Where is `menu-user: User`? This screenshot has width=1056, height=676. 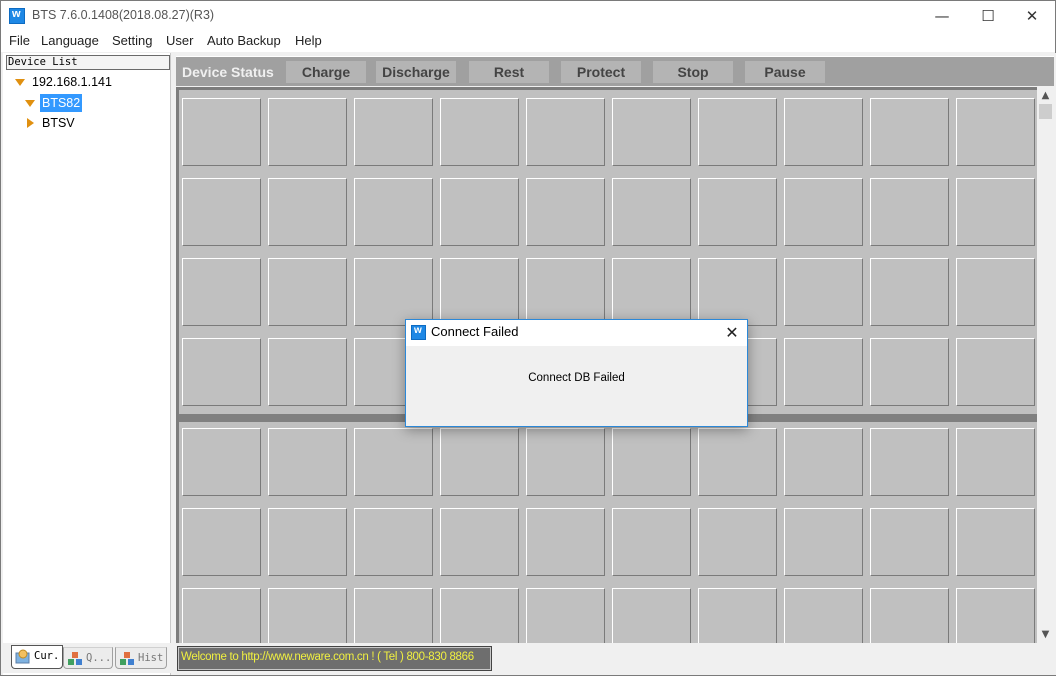 menu-user: User is located at coordinates (179, 40).